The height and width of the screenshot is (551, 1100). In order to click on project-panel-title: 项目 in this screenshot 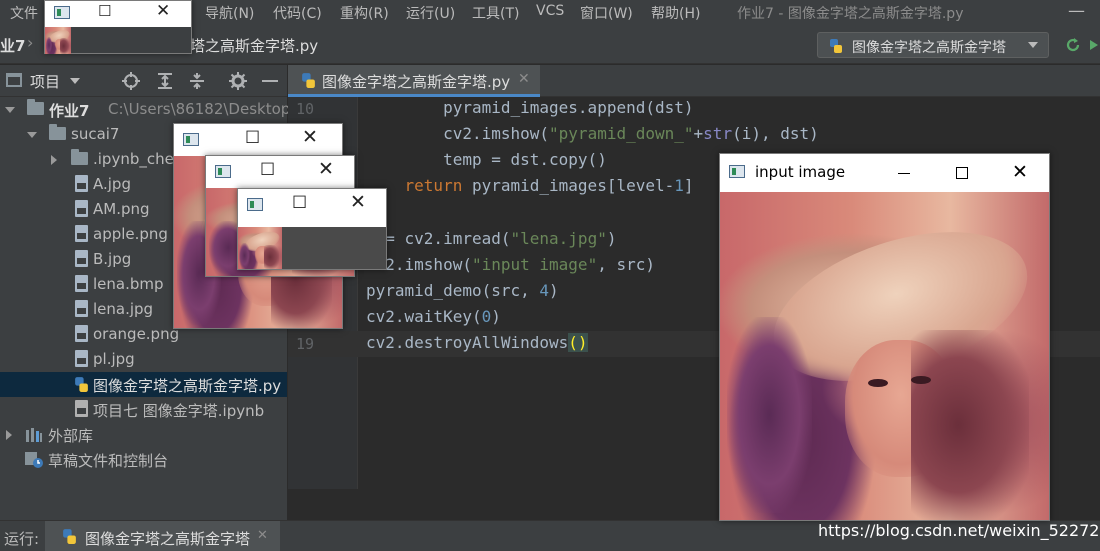, I will do `click(45, 81)`.